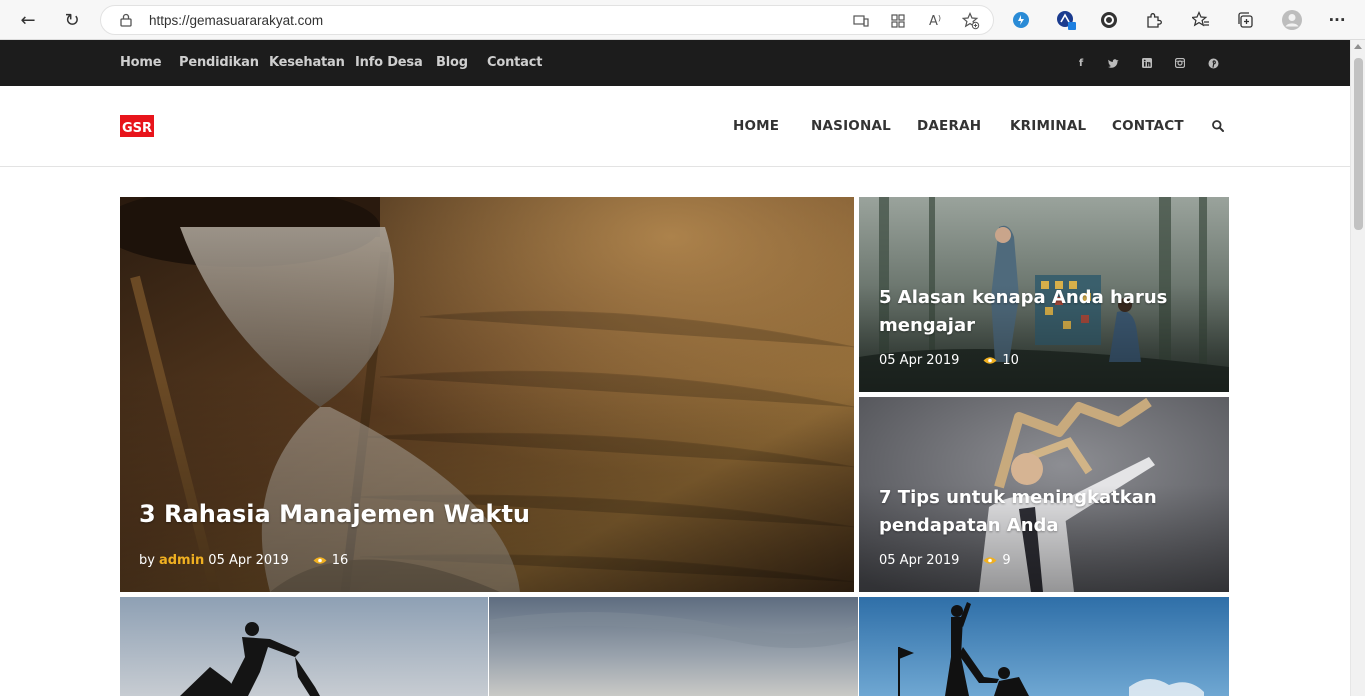  I want to click on side-post-meta: 05 Apr 2019 9, so click(945, 560).